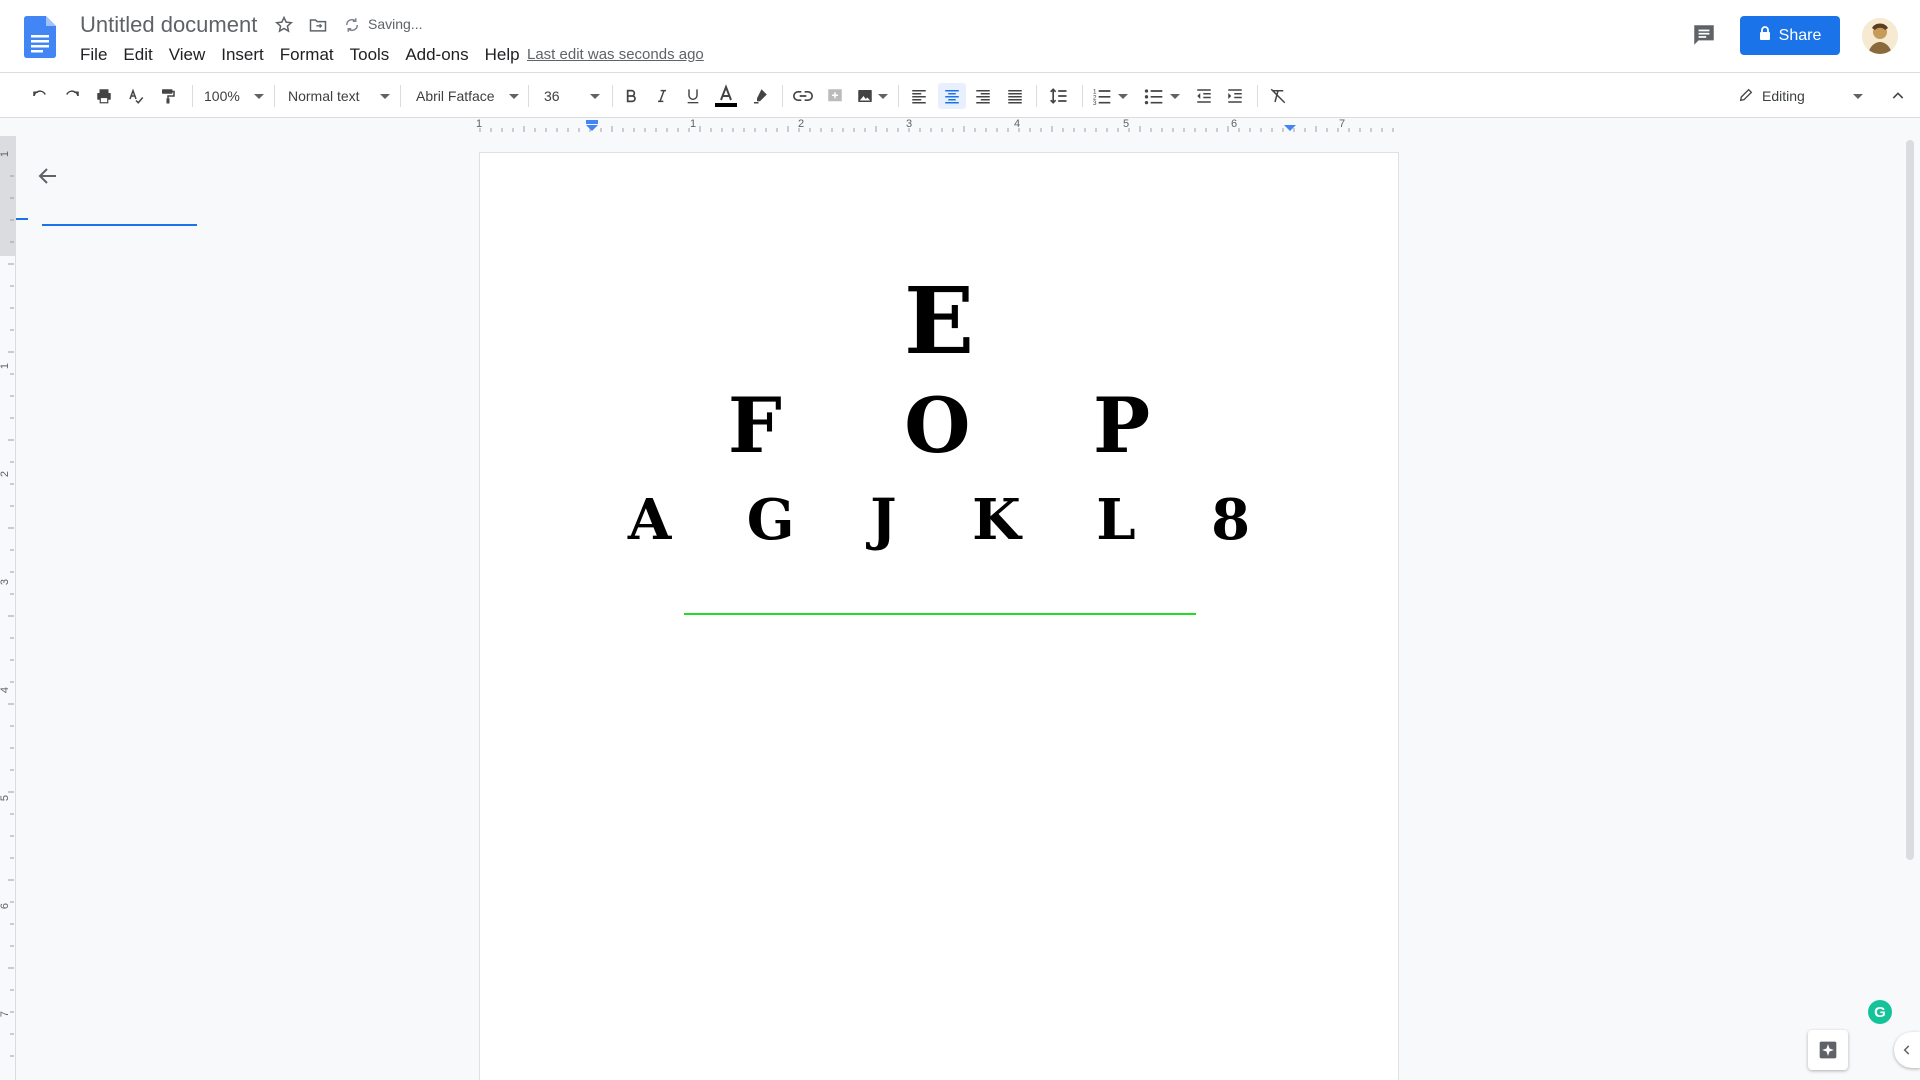 The image size is (1920, 1080). I want to click on avatar, so click(1880, 36).